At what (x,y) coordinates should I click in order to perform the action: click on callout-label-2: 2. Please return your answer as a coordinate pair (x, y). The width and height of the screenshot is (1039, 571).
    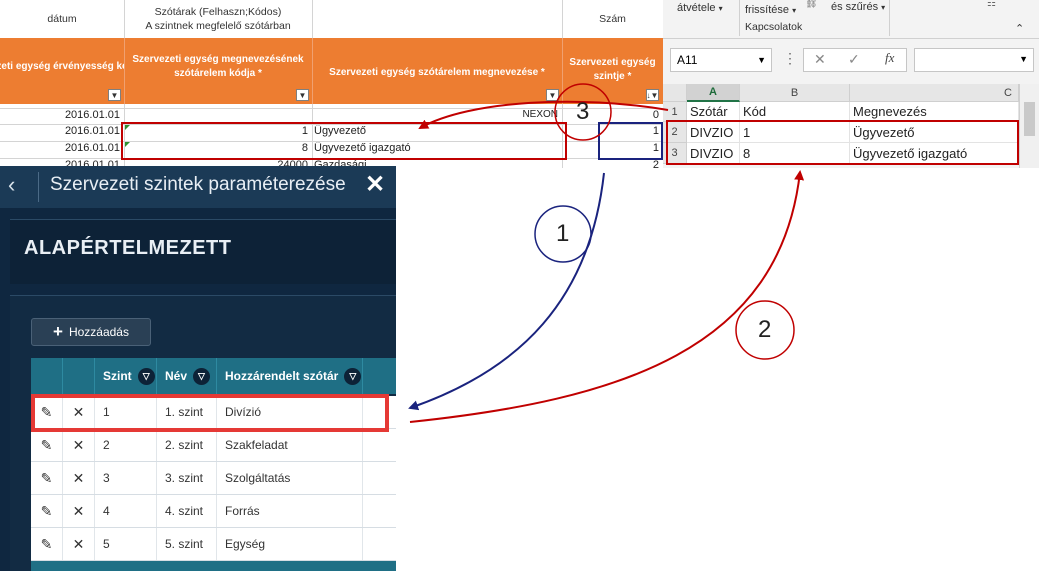
    Looking at the image, I should click on (765, 329).